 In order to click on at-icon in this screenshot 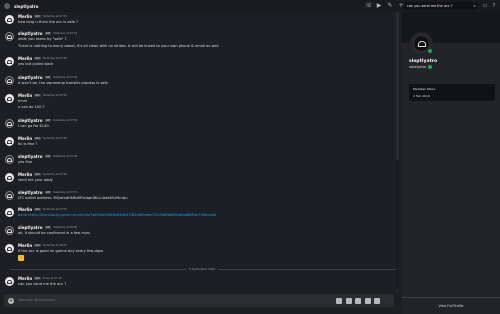, I will do `click(7, 6)`.